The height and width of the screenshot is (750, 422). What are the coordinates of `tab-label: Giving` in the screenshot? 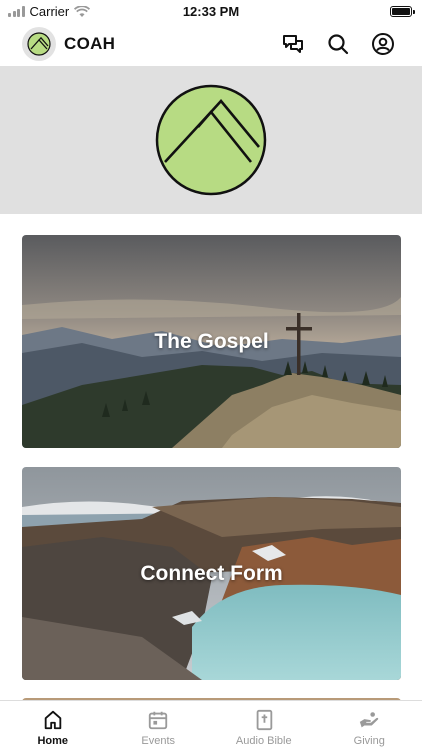 It's located at (369, 741).